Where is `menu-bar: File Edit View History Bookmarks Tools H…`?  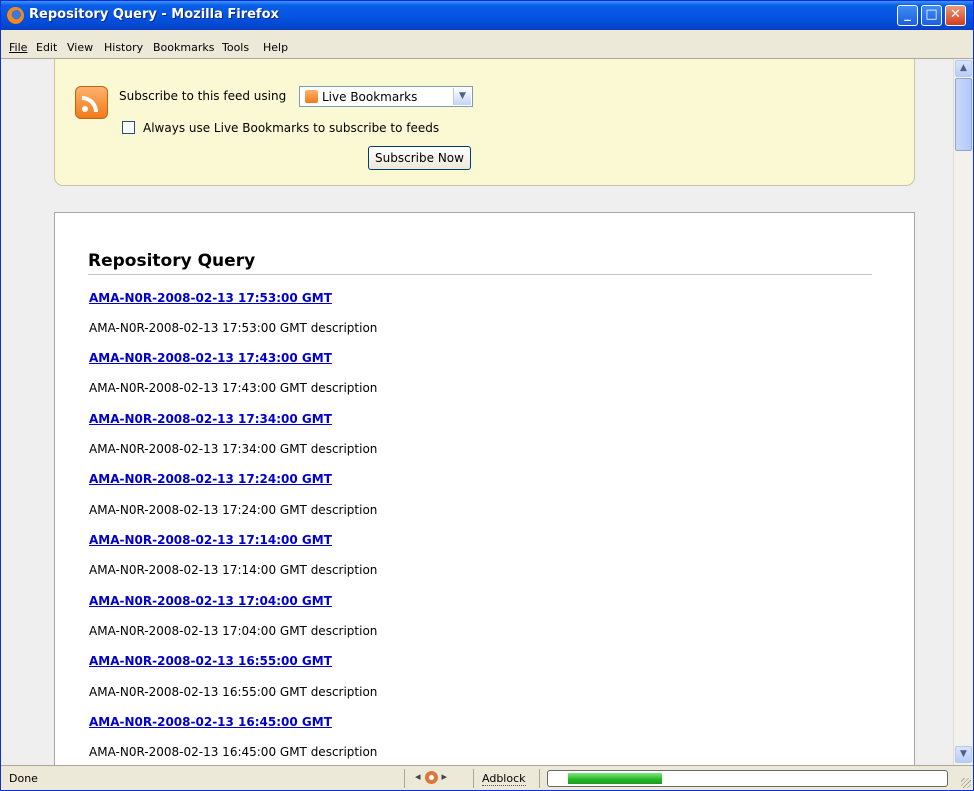
menu-bar: File Edit View History Bookmarks Tools H… is located at coordinates (487, 57).